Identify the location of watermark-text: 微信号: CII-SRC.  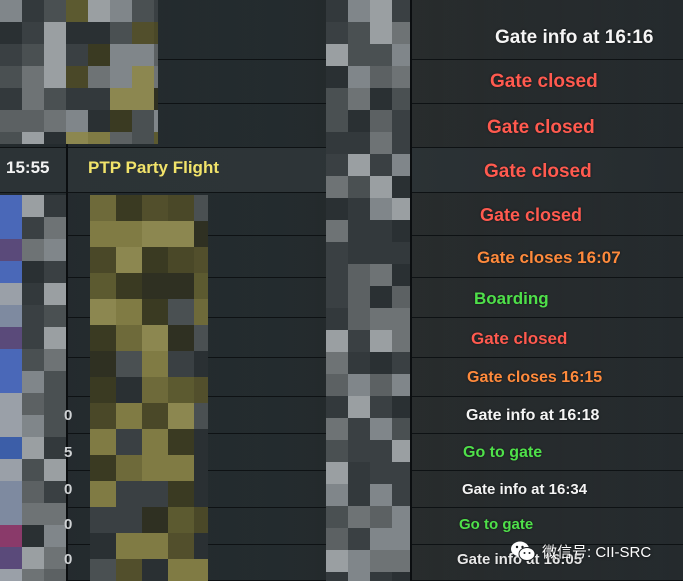
(597, 552).